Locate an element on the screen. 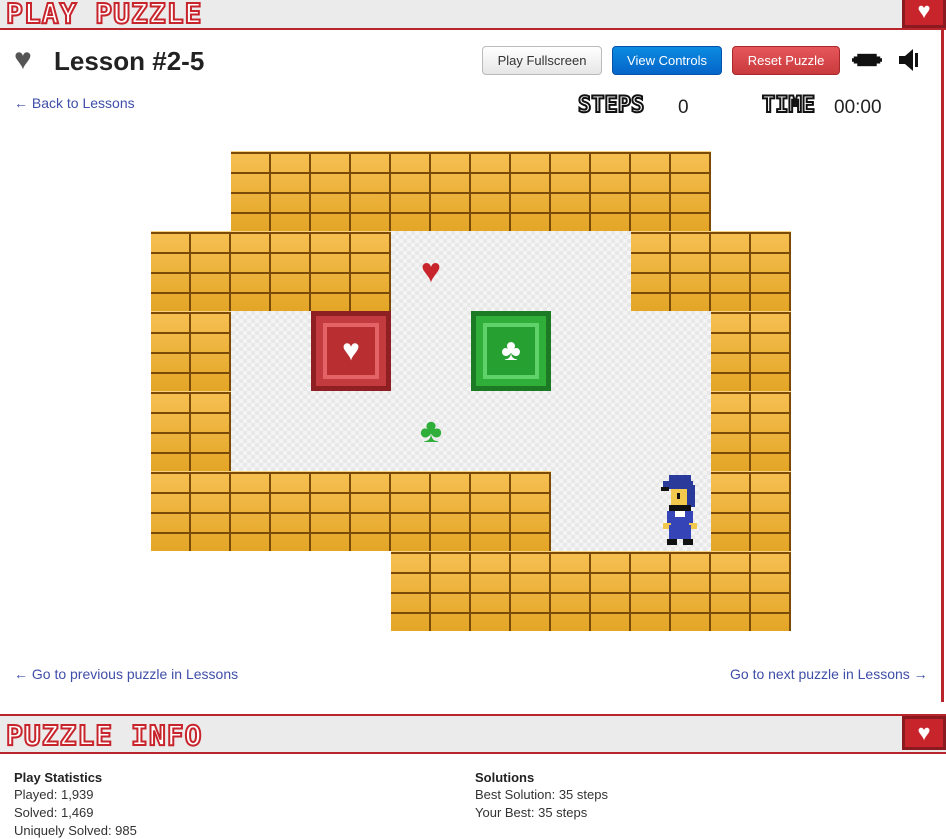 This screenshot has height=839, width=946. heart-goal-icon: ♥ is located at coordinates (431, 270).